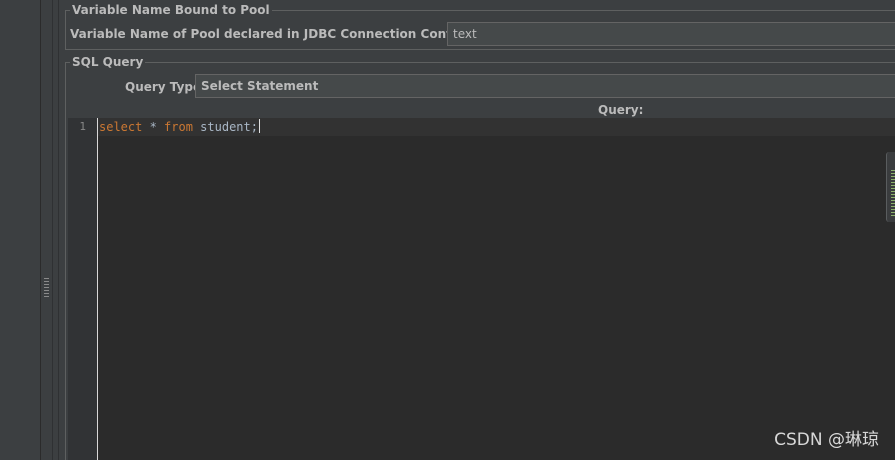  What do you see at coordinates (153, 127) in the screenshot?
I see `code-token-plain: *` at bounding box center [153, 127].